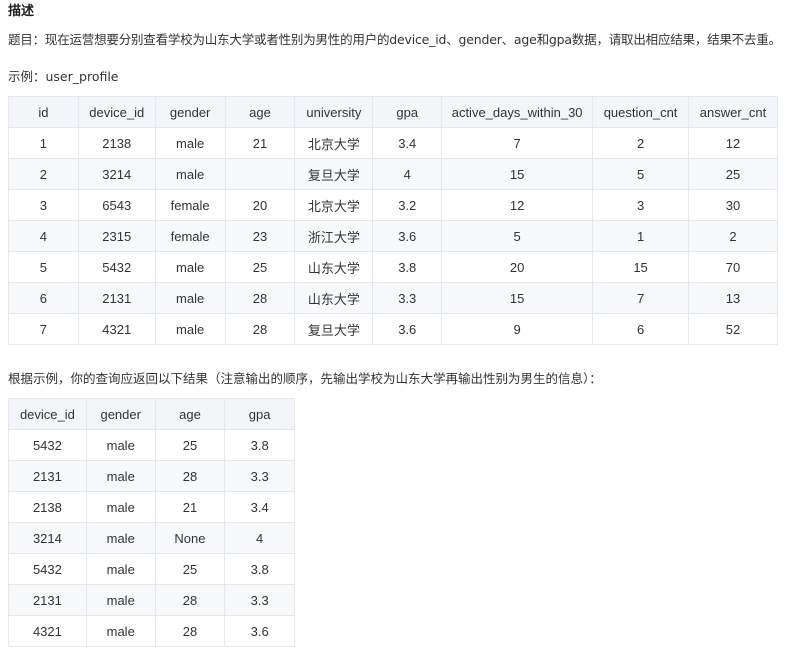  Describe the element at coordinates (21, 11) in the screenshot. I see `section-heading: 描述` at that location.